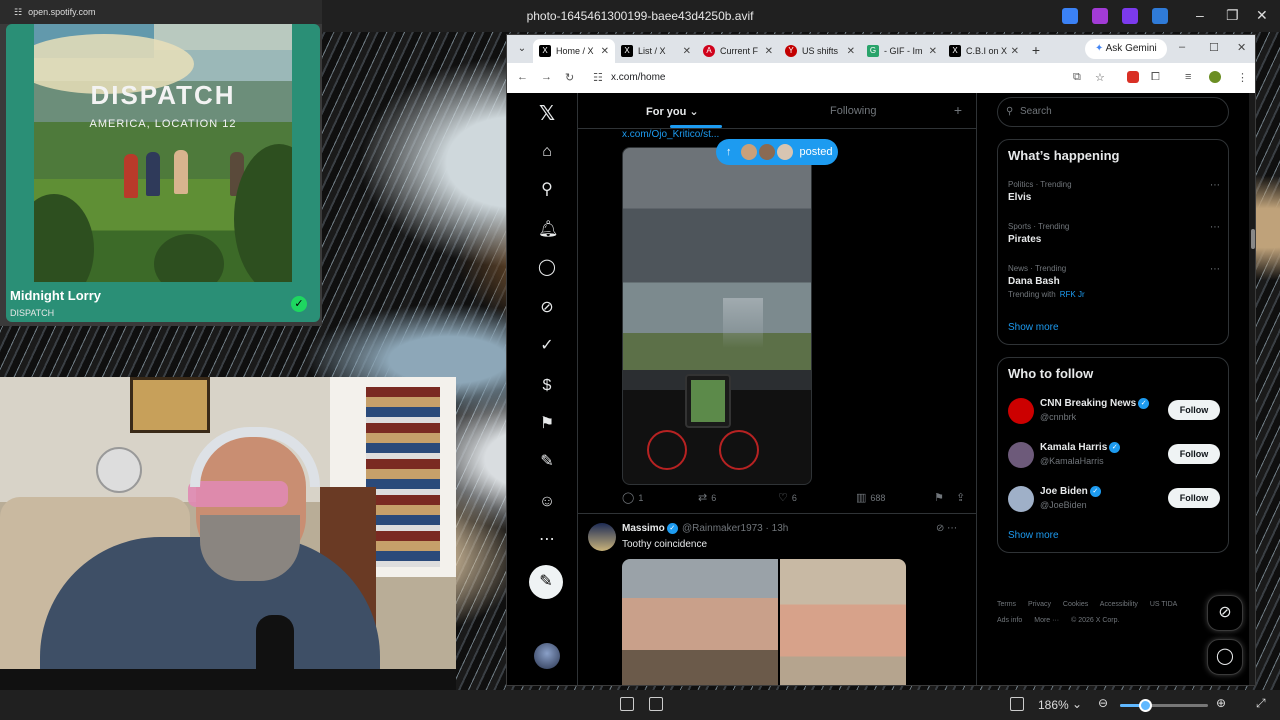  Describe the element at coordinates (55, 295) in the screenshot. I see `track-title: Midnight Lorry` at that location.